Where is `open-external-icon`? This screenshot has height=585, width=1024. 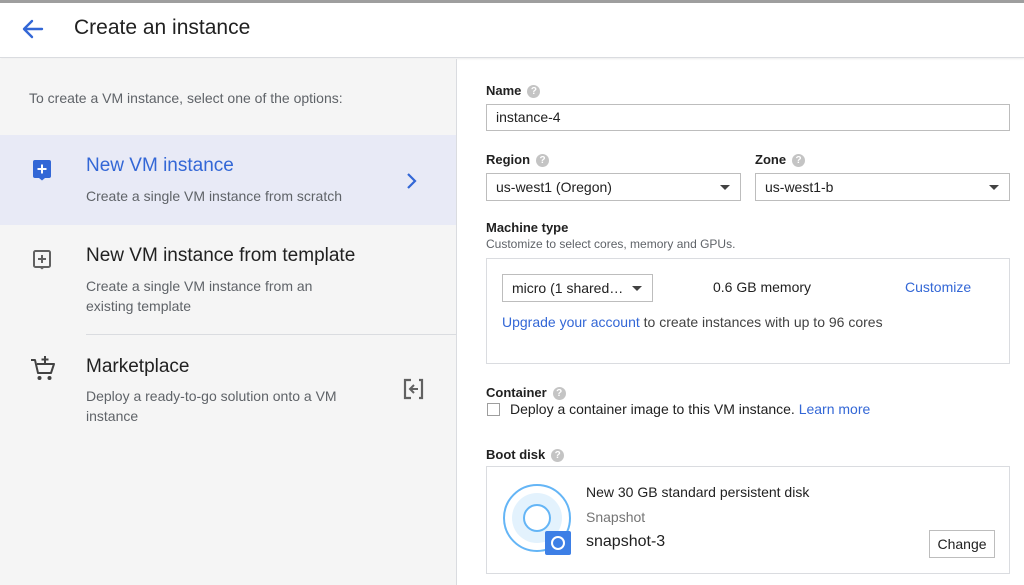
open-external-icon is located at coordinates (413, 389).